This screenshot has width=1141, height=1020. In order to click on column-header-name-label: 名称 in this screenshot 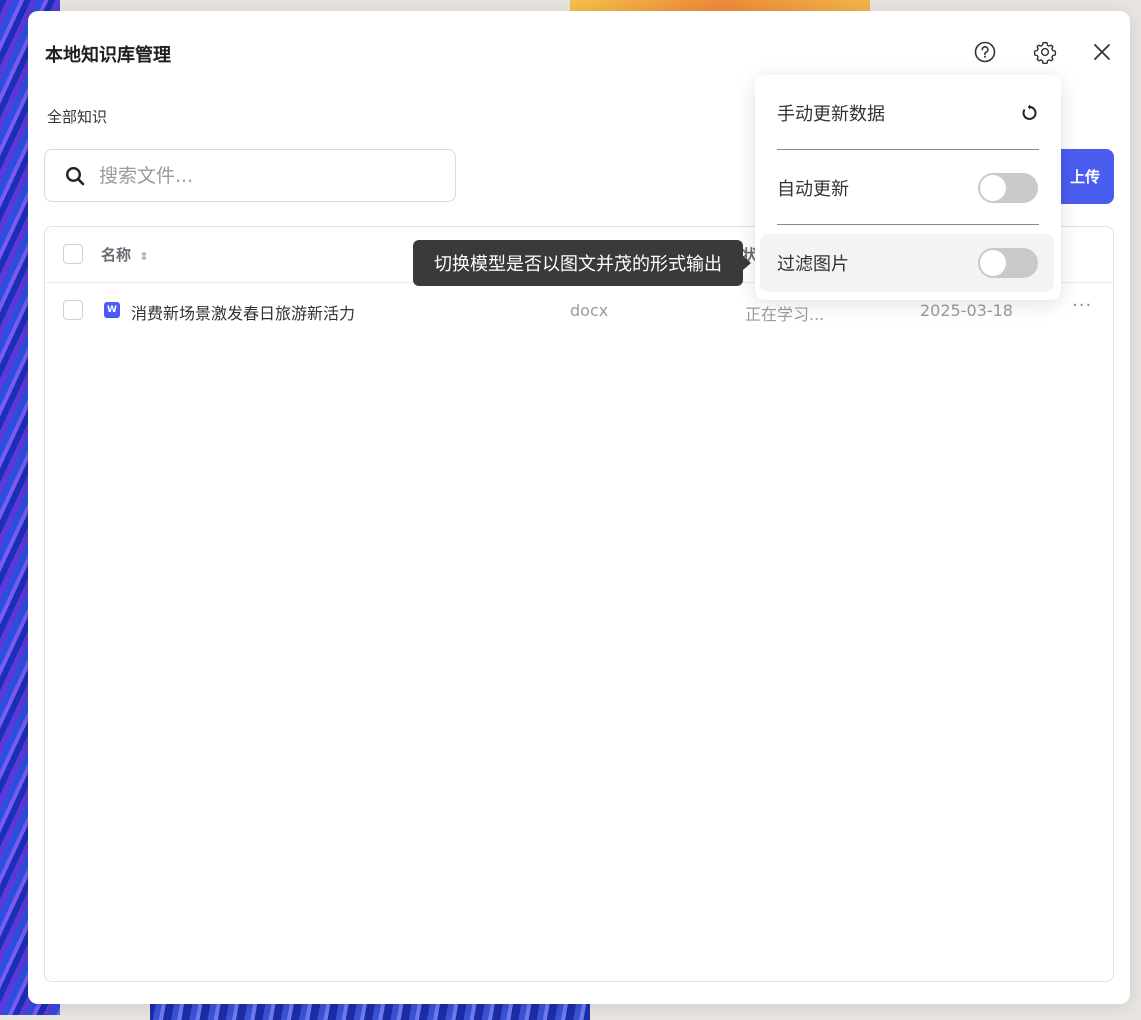, I will do `click(116, 255)`.